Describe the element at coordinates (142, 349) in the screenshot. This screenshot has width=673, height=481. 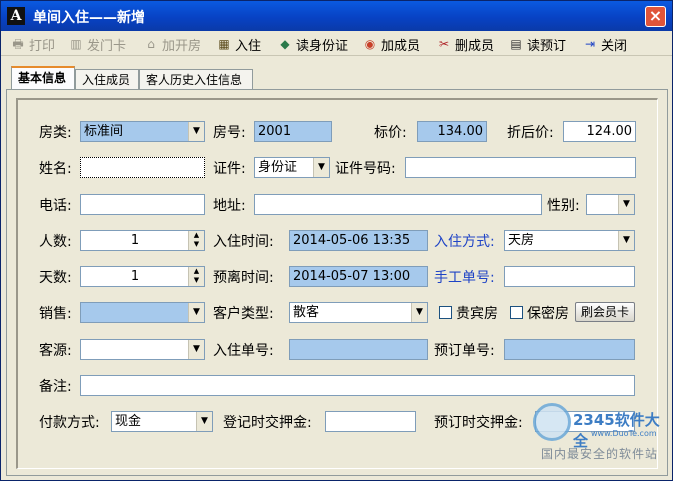
I see `source-select: ▼` at that location.